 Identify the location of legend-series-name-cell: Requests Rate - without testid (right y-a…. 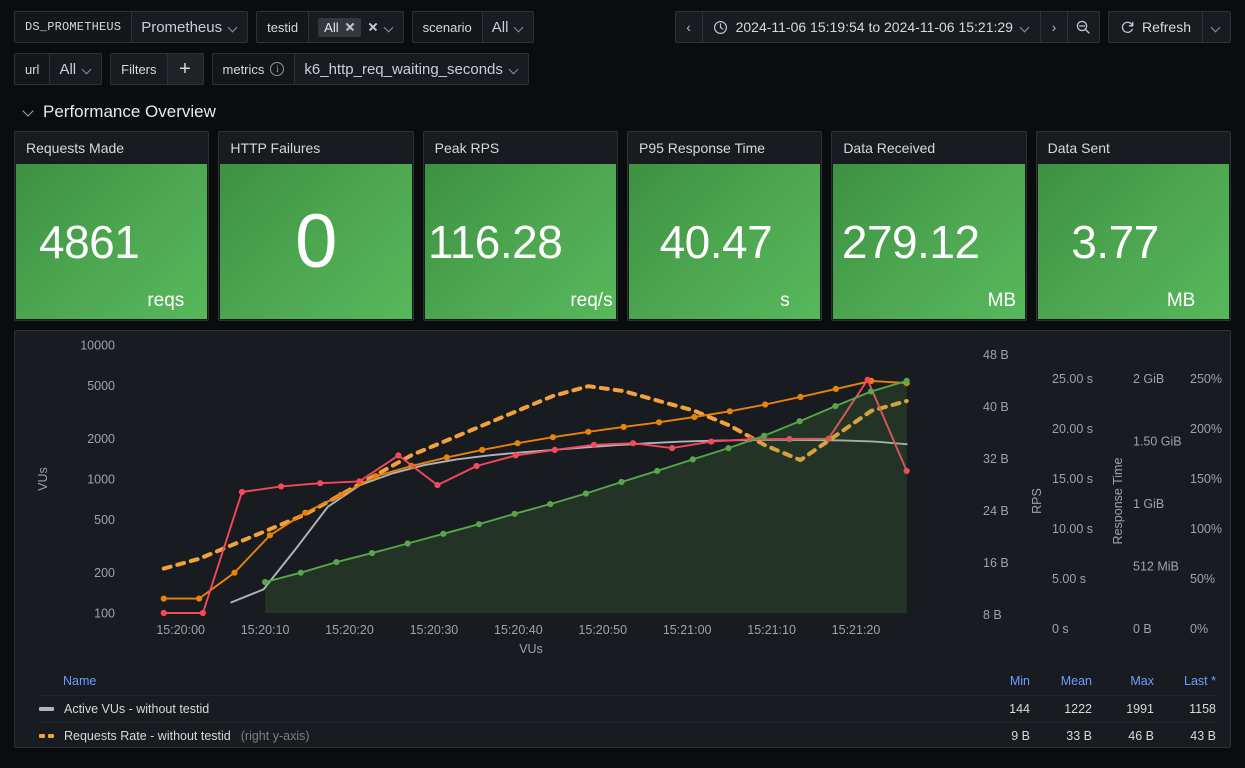
(503, 734).